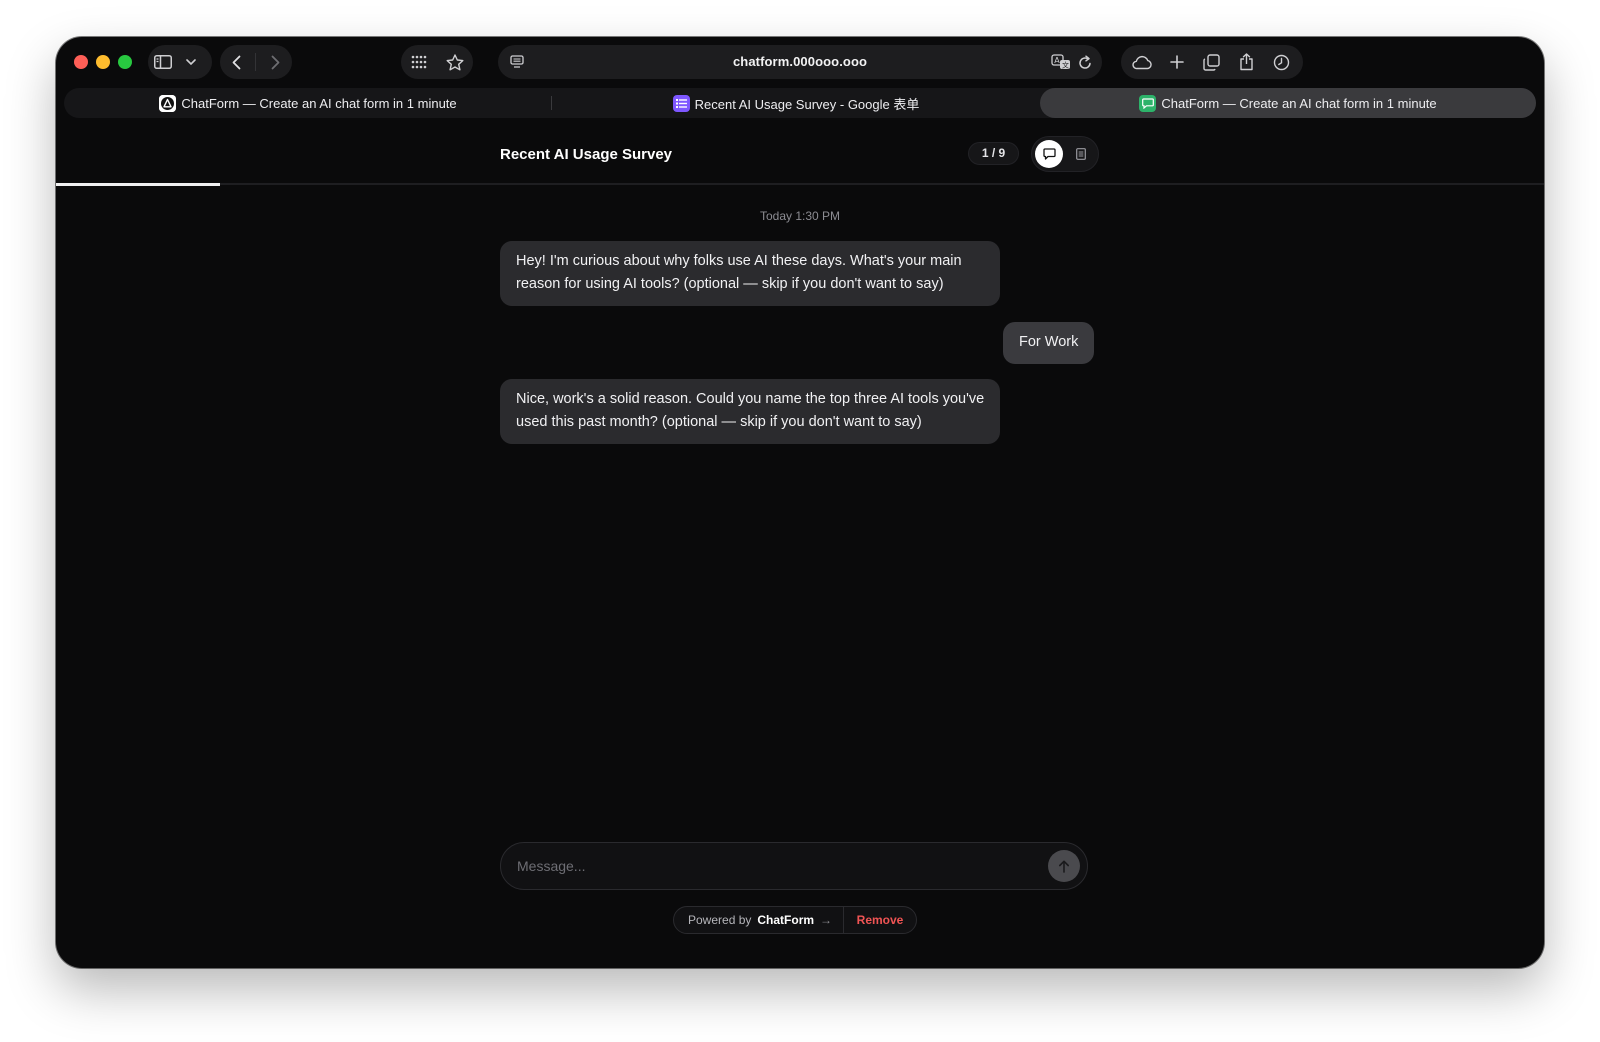  What do you see at coordinates (437, 62) in the screenshot?
I see `apps-bookmark-group` at bounding box center [437, 62].